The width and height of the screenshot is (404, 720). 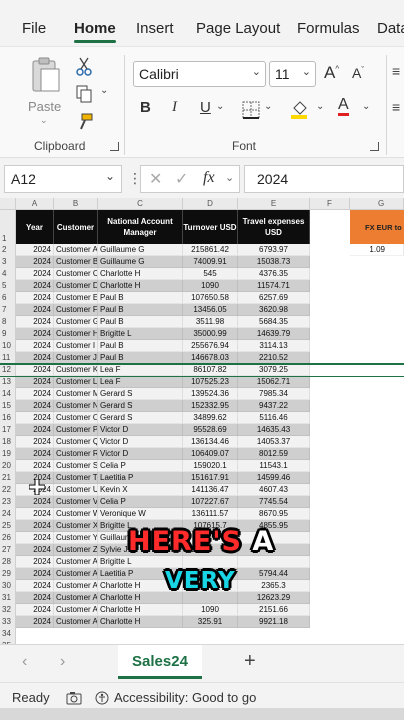 I want to click on copy-icon, so click(x=84, y=94).